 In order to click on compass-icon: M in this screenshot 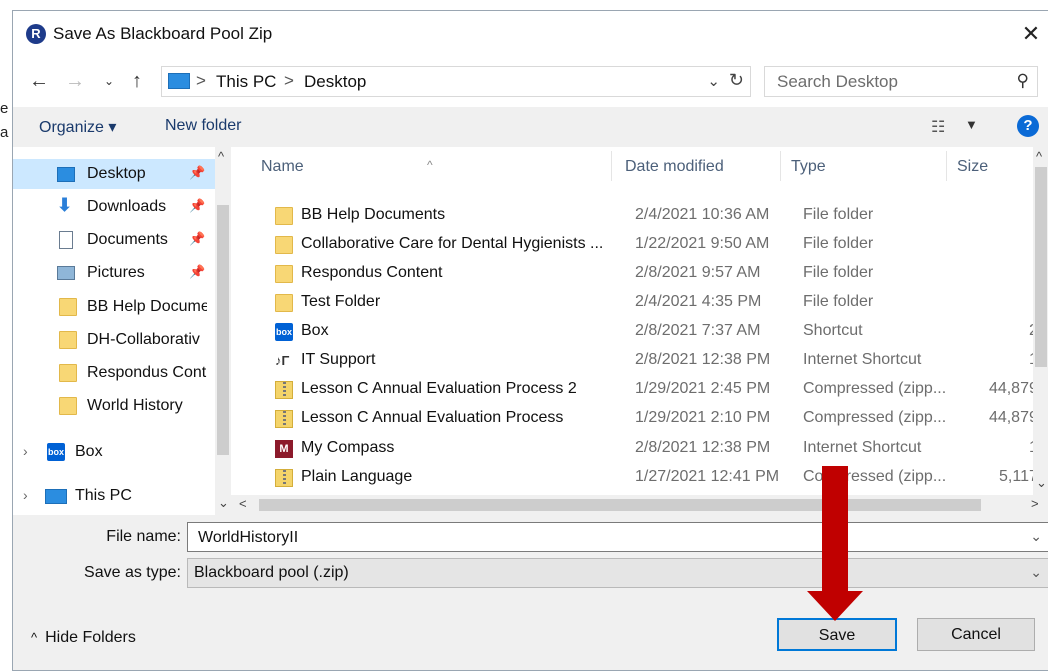, I will do `click(284, 449)`.